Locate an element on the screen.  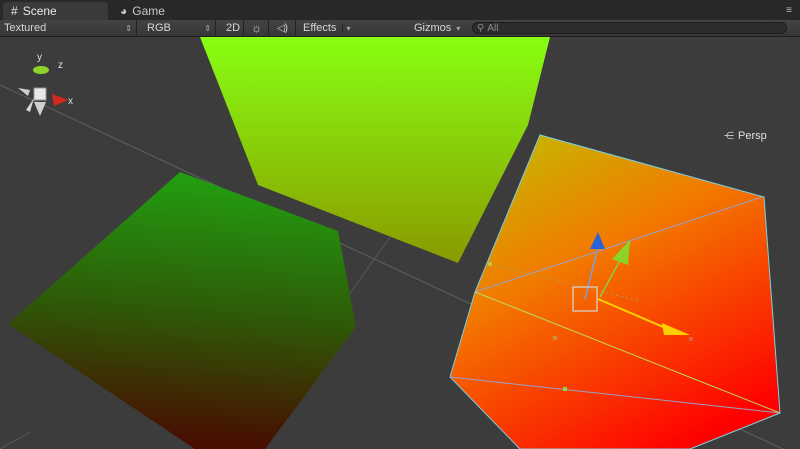
sun-icon: ☼ is located at coordinates (256, 28).